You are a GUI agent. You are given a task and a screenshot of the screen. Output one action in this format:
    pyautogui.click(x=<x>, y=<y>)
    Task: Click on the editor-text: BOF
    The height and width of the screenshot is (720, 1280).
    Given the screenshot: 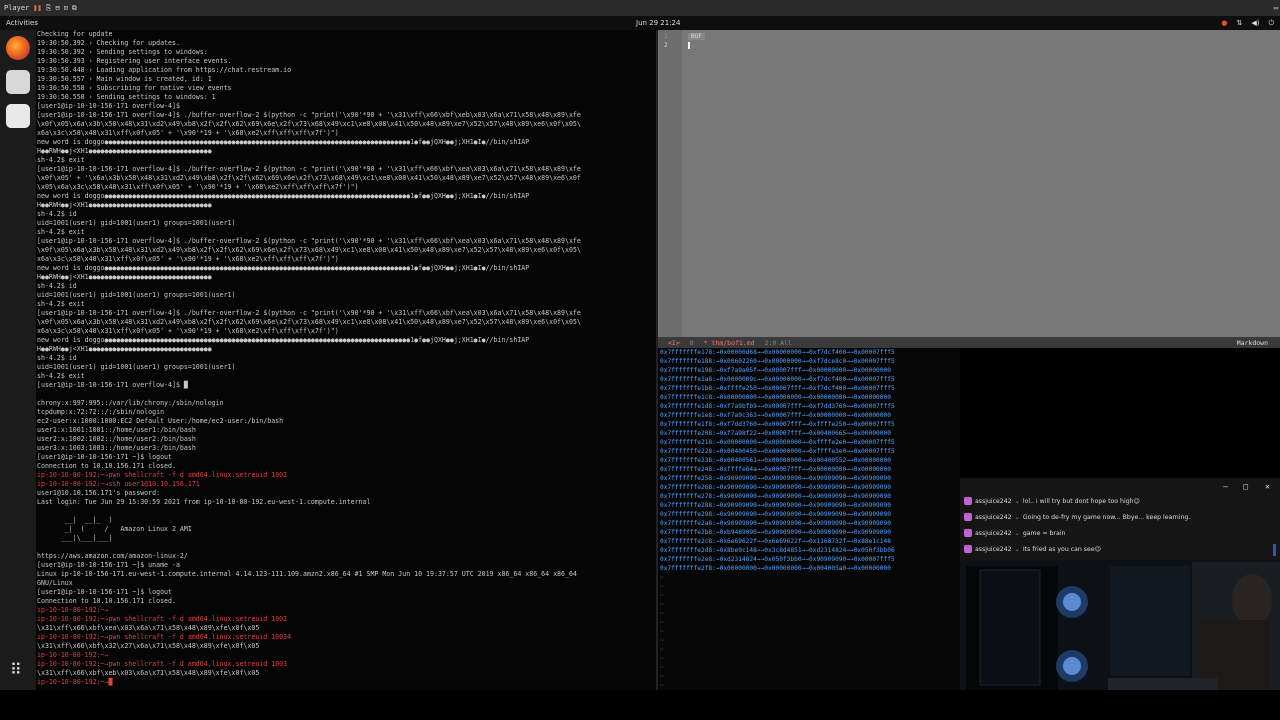 What is the action you would take?
    pyautogui.click(x=696, y=36)
    